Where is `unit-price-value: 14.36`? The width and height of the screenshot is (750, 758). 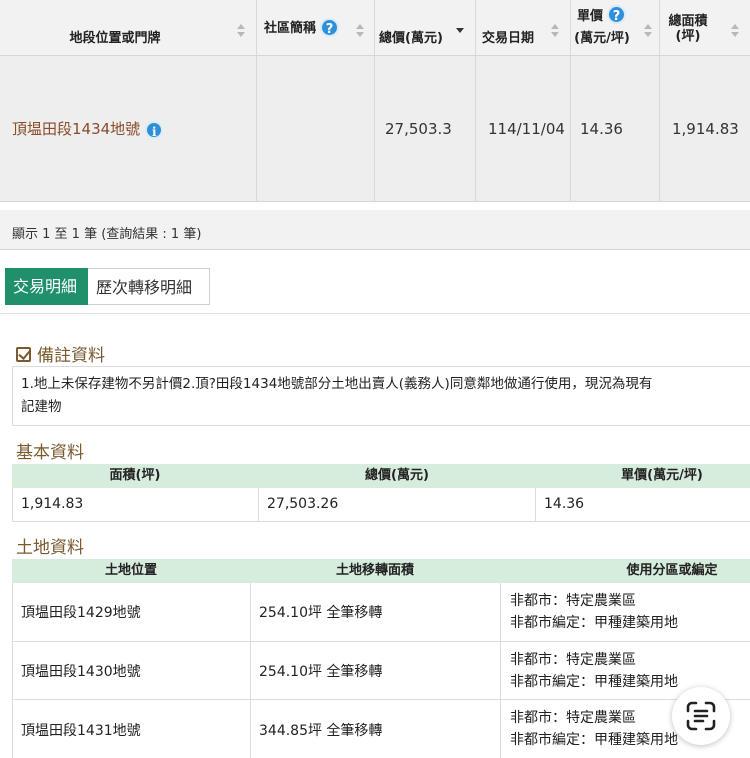 unit-price-value: 14.36 is located at coordinates (601, 129).